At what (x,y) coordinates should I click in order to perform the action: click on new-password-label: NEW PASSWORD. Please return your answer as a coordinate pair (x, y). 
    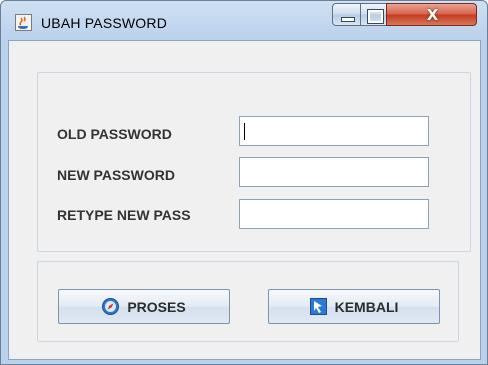
    Looking at the image, I should click on (116, 175).